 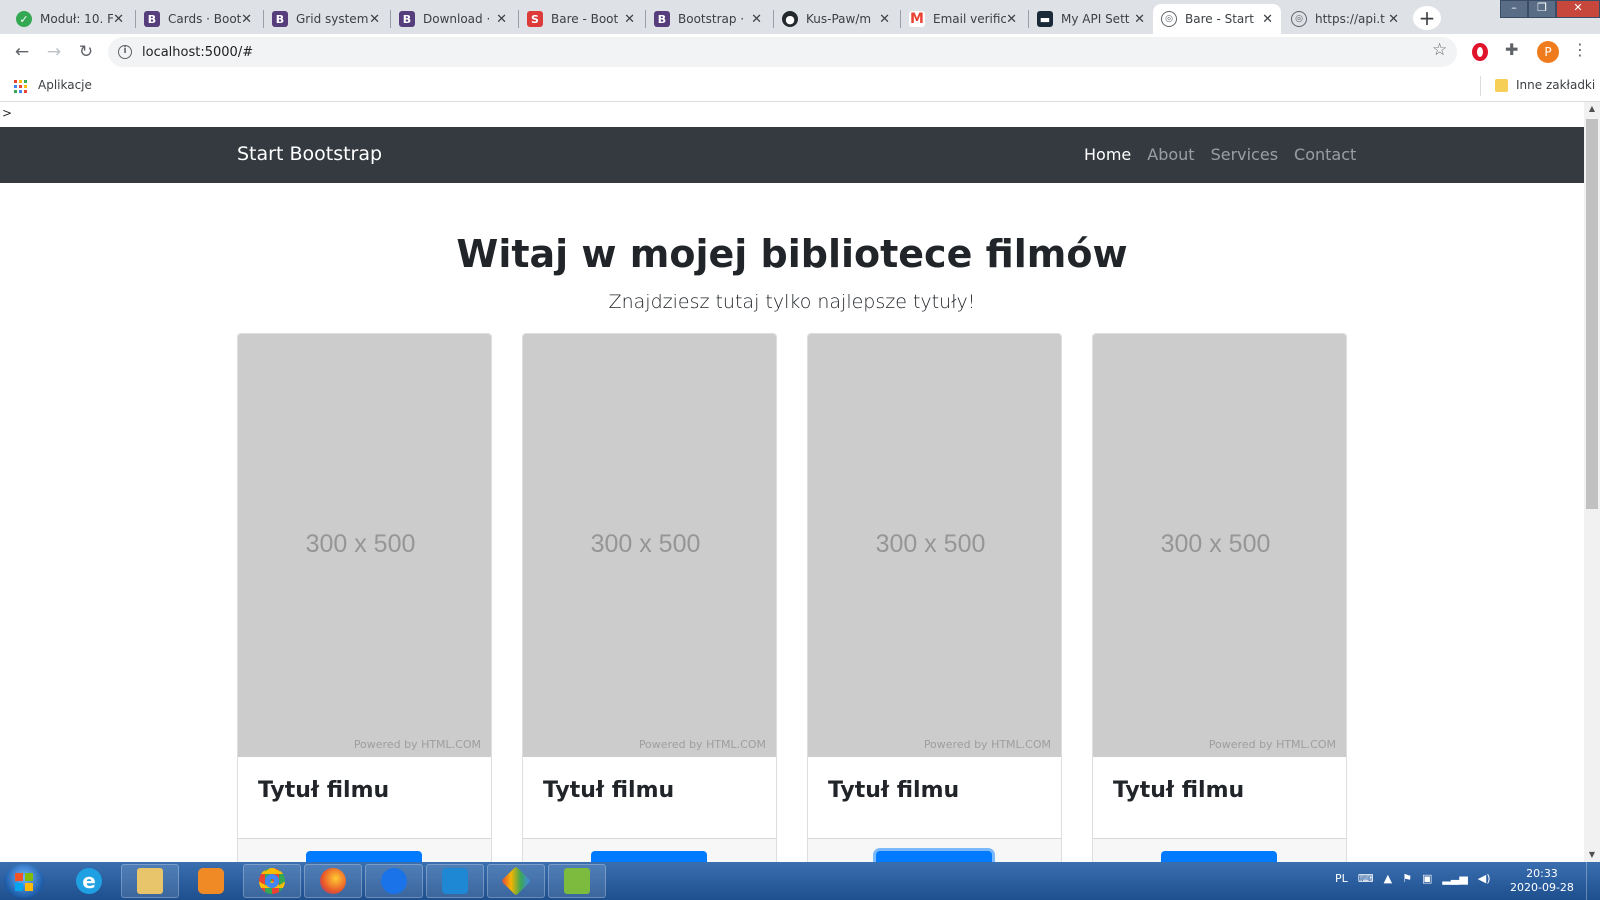 What do you see at coordinates (1439, 50) in the screenshot?
I see `bookmark-star-icon: ☆` at bounding box center [1439, 50].